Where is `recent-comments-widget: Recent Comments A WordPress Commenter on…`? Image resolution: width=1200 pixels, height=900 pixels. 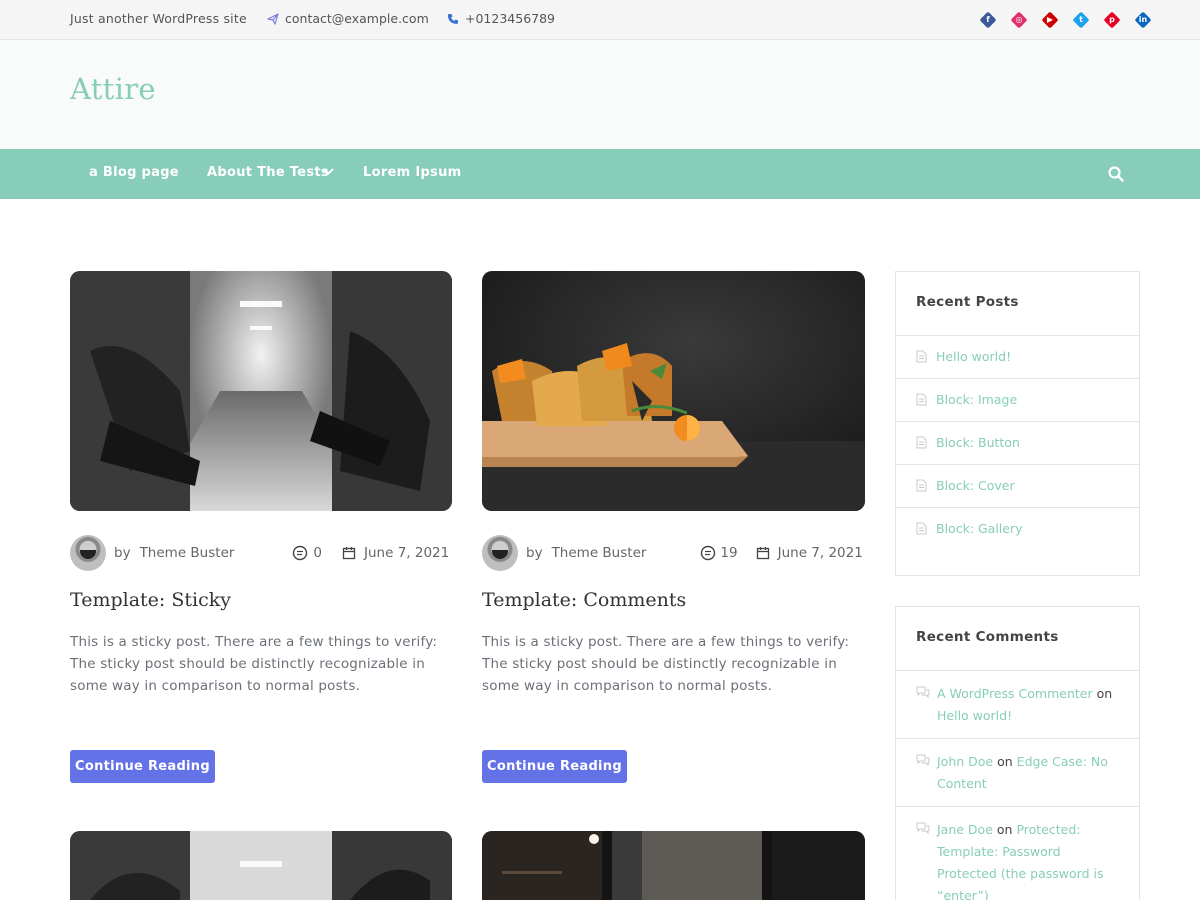 recent-comments-widget: Recent Comments A WordPress Commenter on… is located at coordinates (1017, 753).